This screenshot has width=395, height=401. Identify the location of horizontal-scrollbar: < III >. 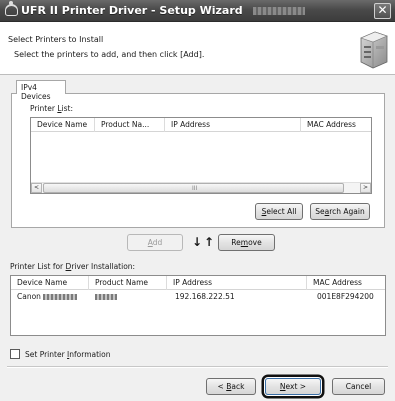
(201, 187).